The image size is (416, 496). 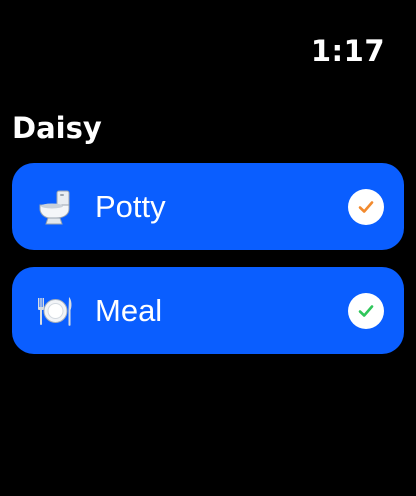 What do you see at coordinates (129, 310) in the screenshot?
I see `row-label: Meal` at bounding box center [129, 310].